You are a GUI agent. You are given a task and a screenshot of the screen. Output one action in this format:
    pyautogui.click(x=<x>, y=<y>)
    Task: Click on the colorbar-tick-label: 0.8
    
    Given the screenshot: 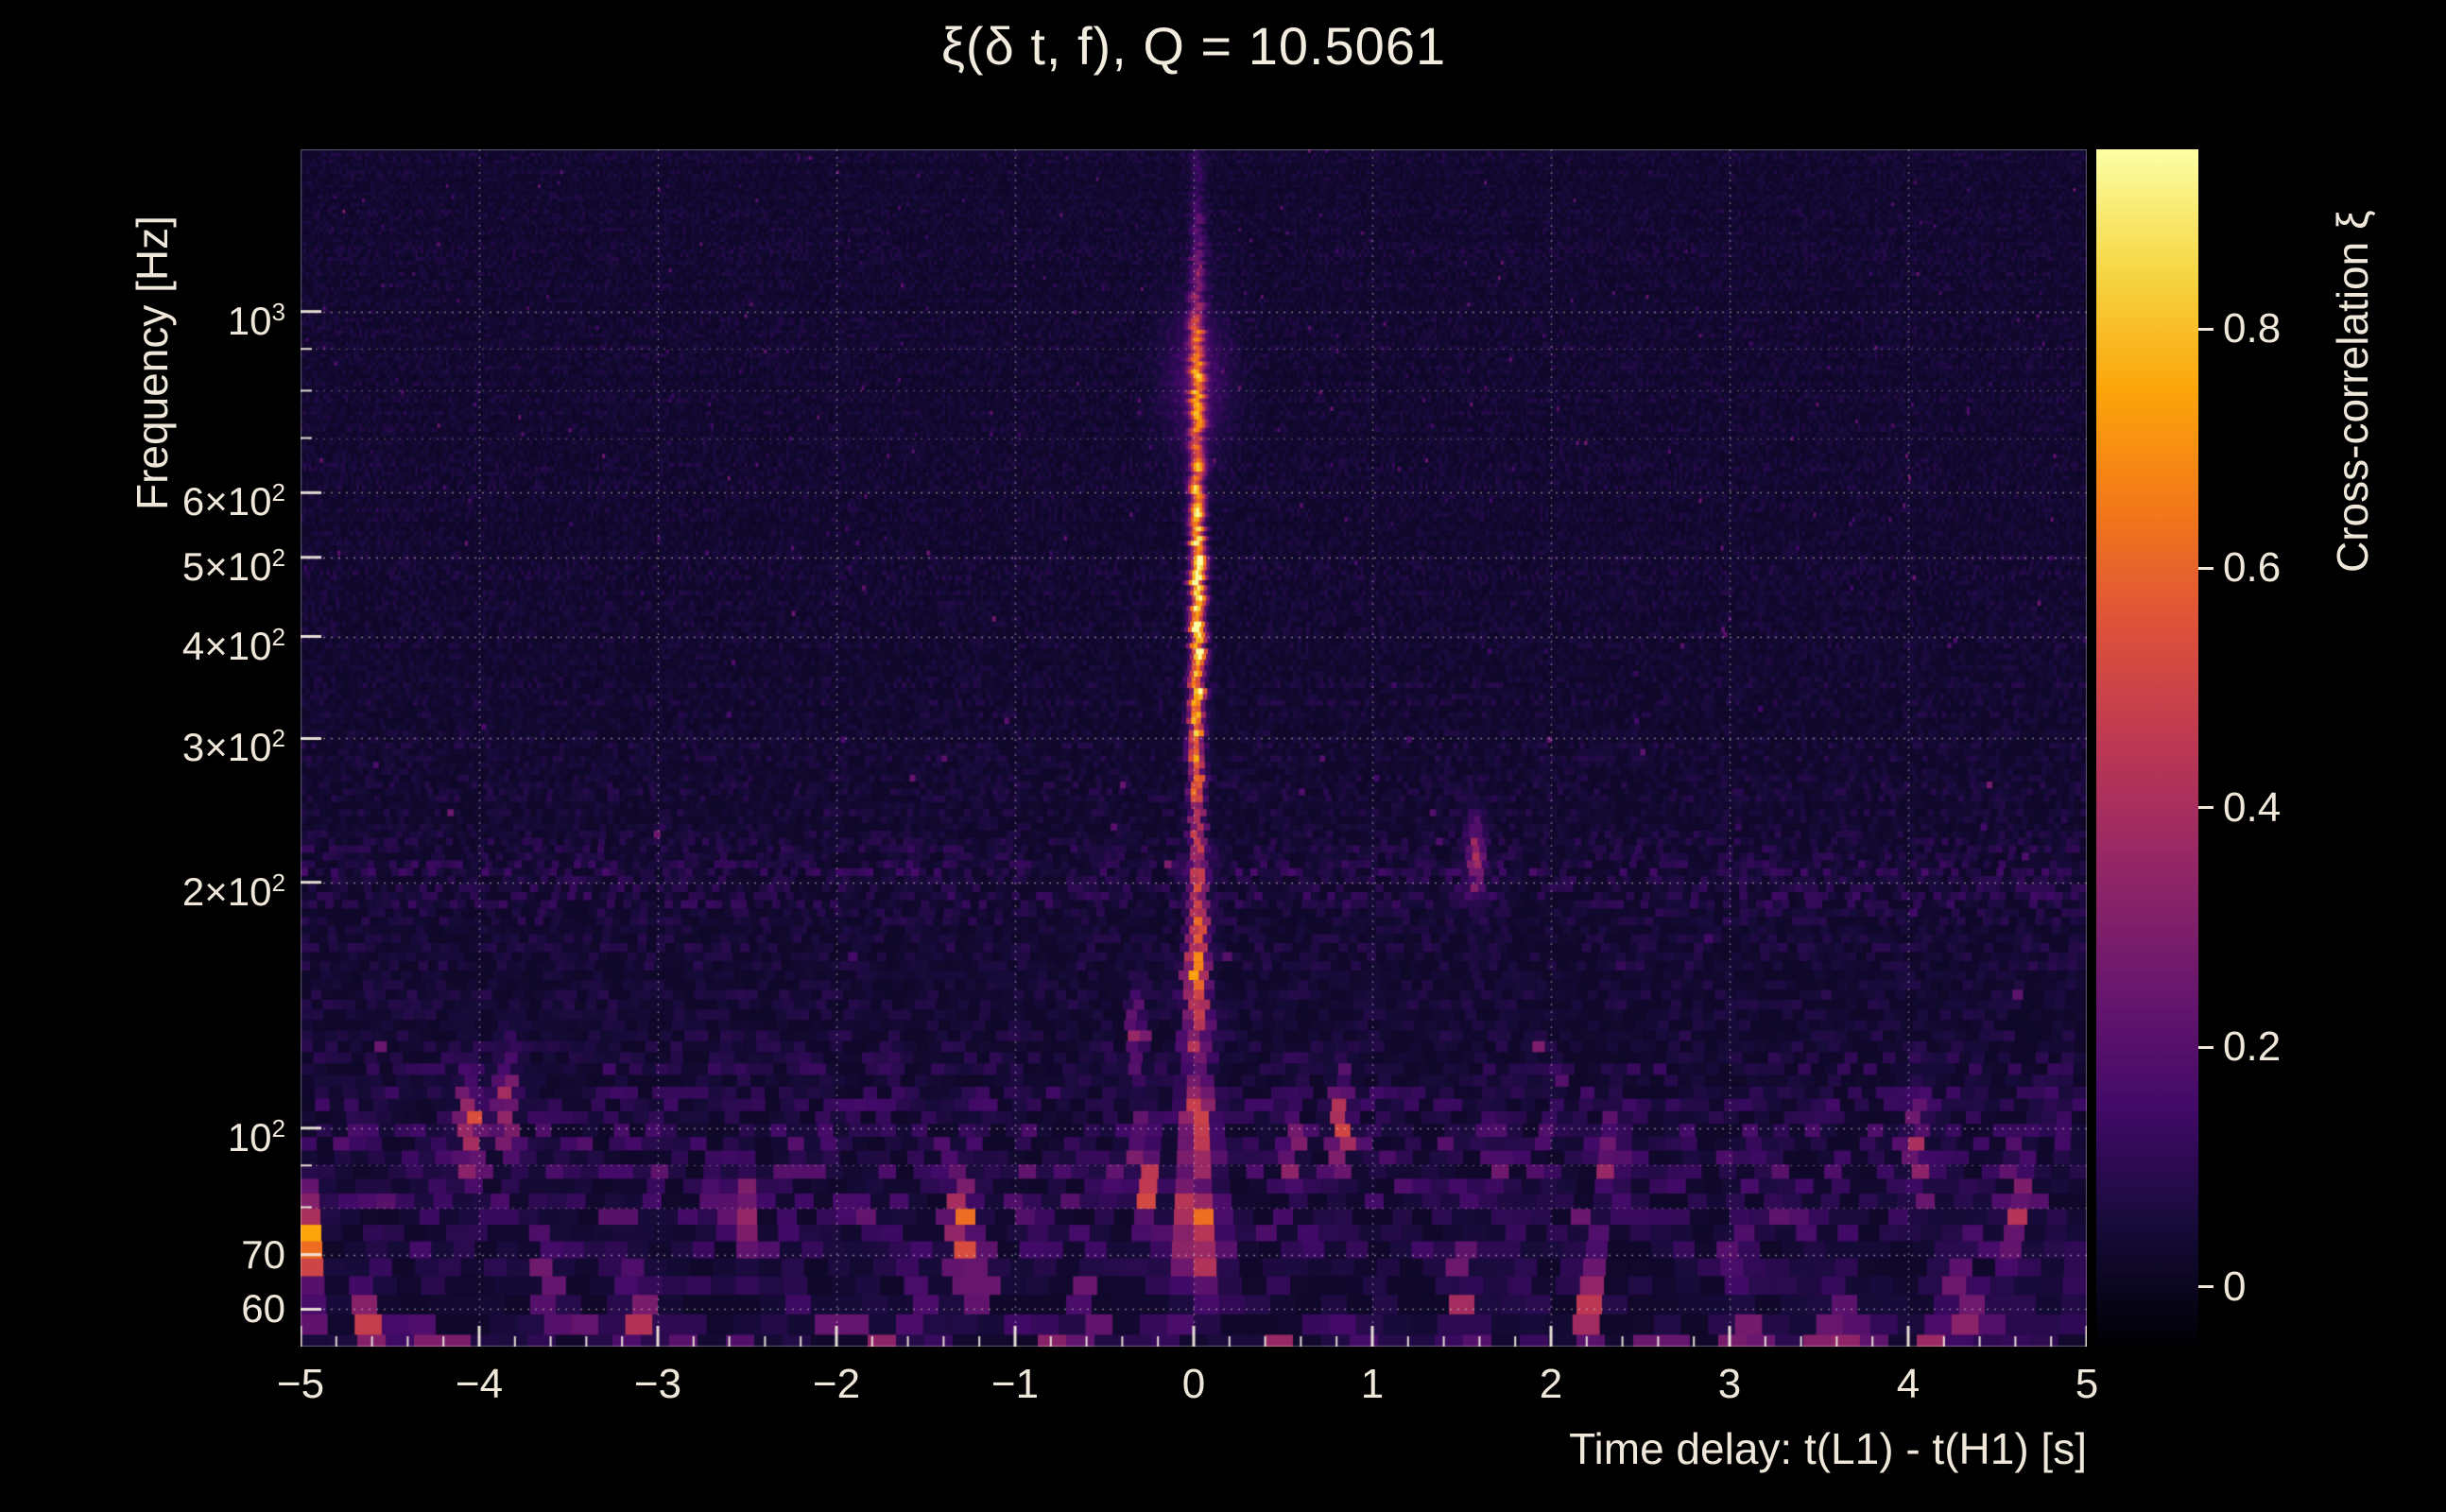 What is the action you would take?
    pyautogui.click(x=2252, y=328)
    